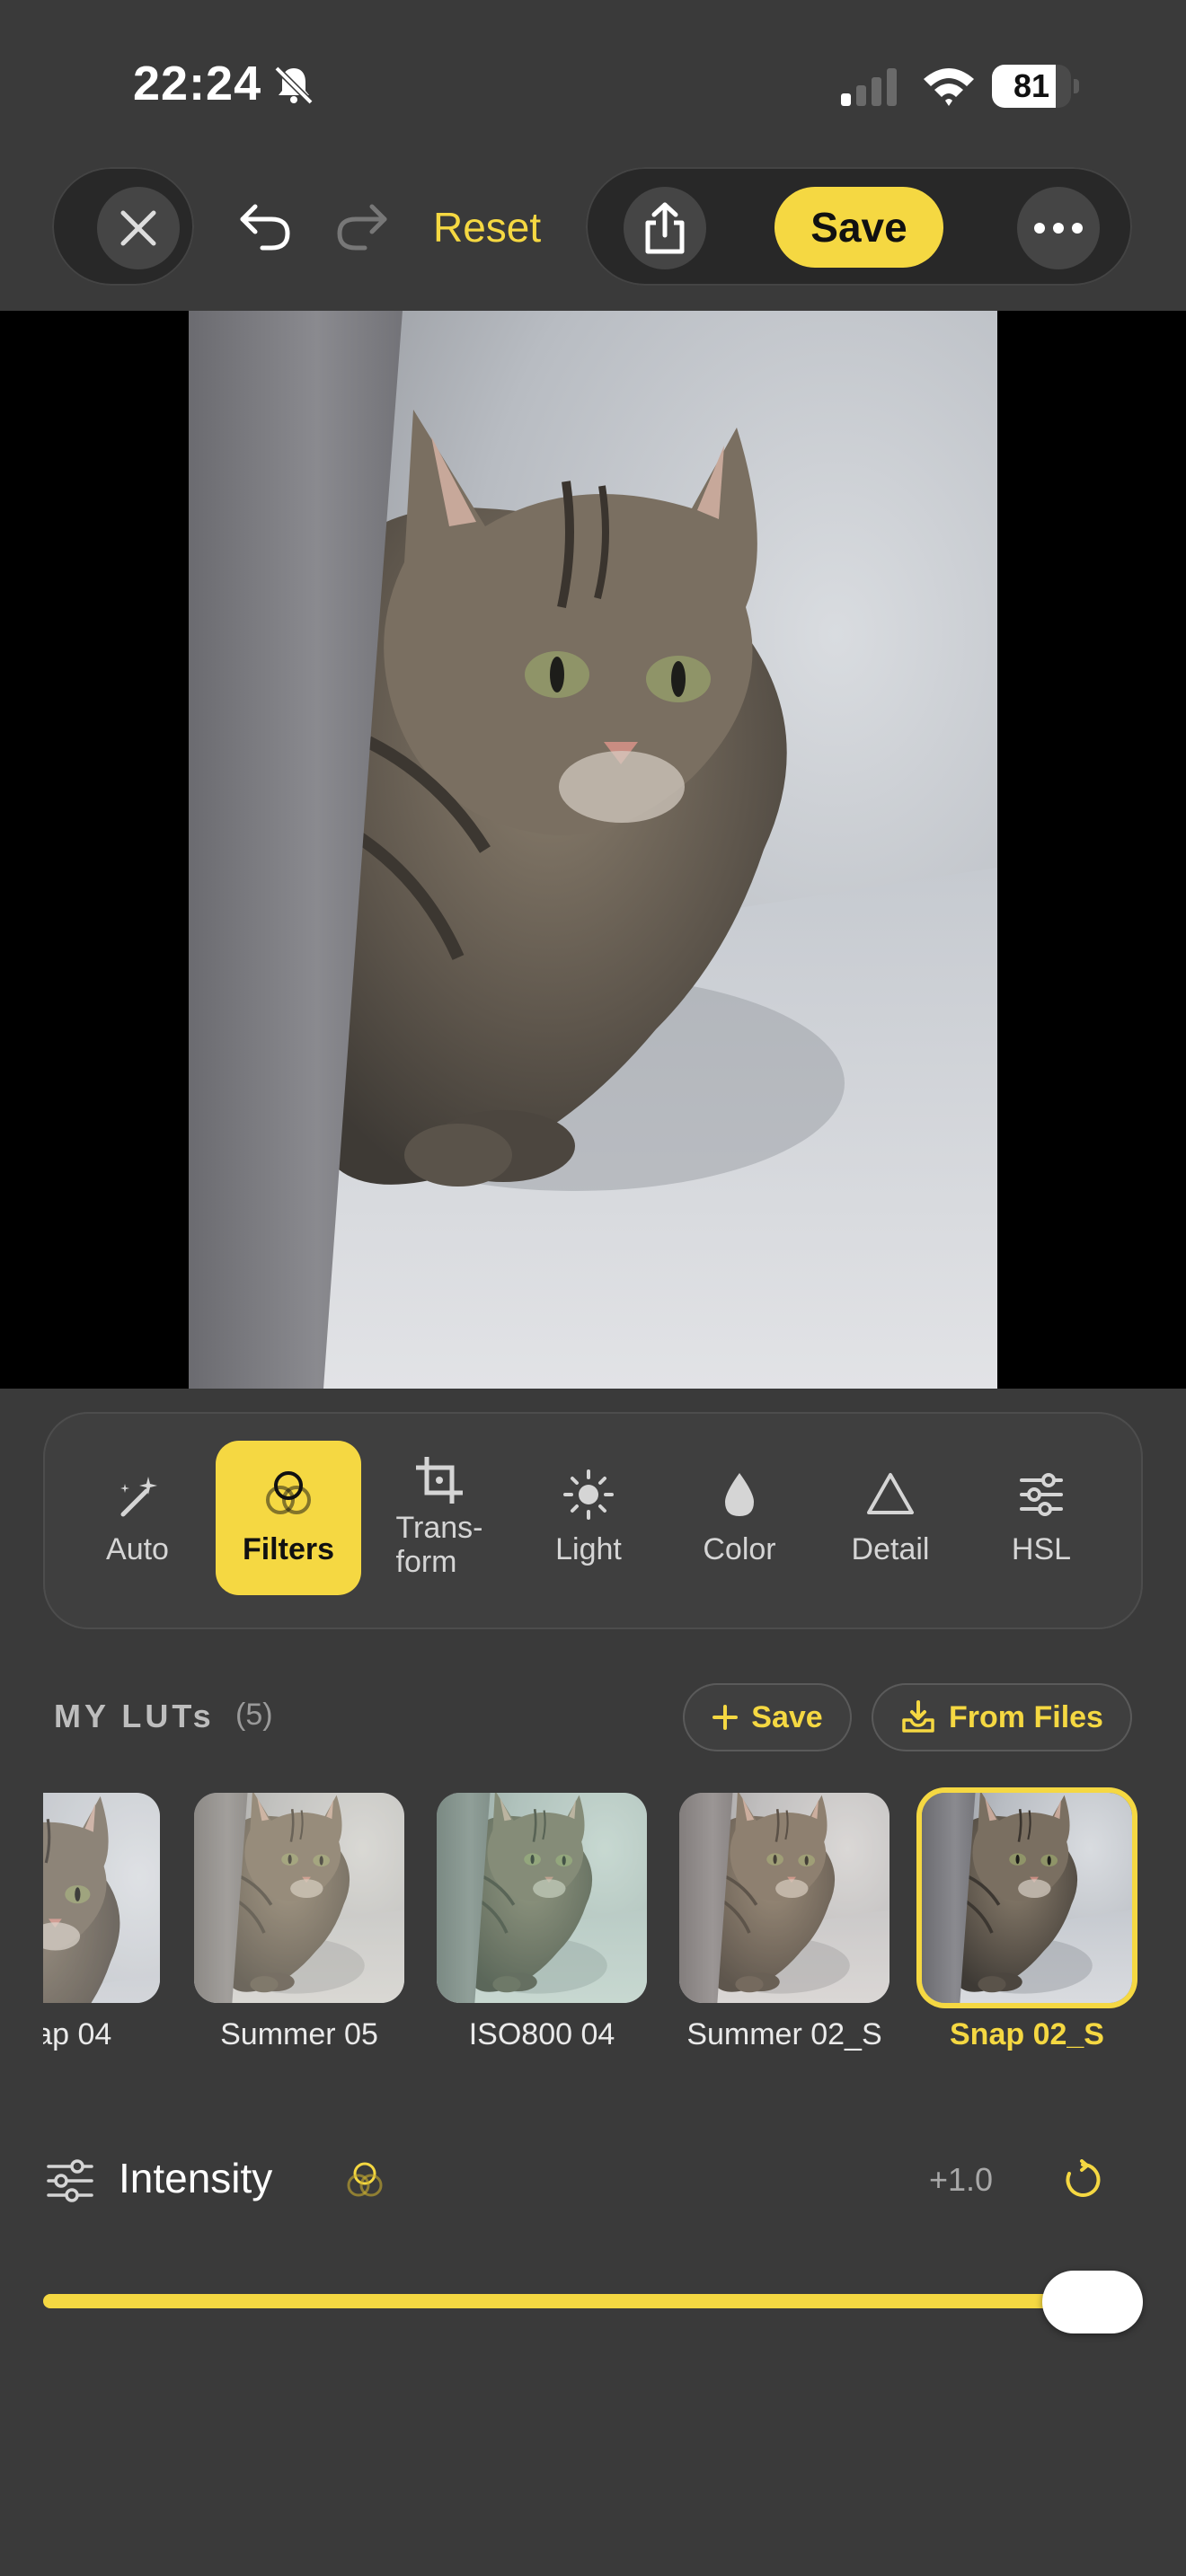  I want to click on close-button, so click(138, 228).